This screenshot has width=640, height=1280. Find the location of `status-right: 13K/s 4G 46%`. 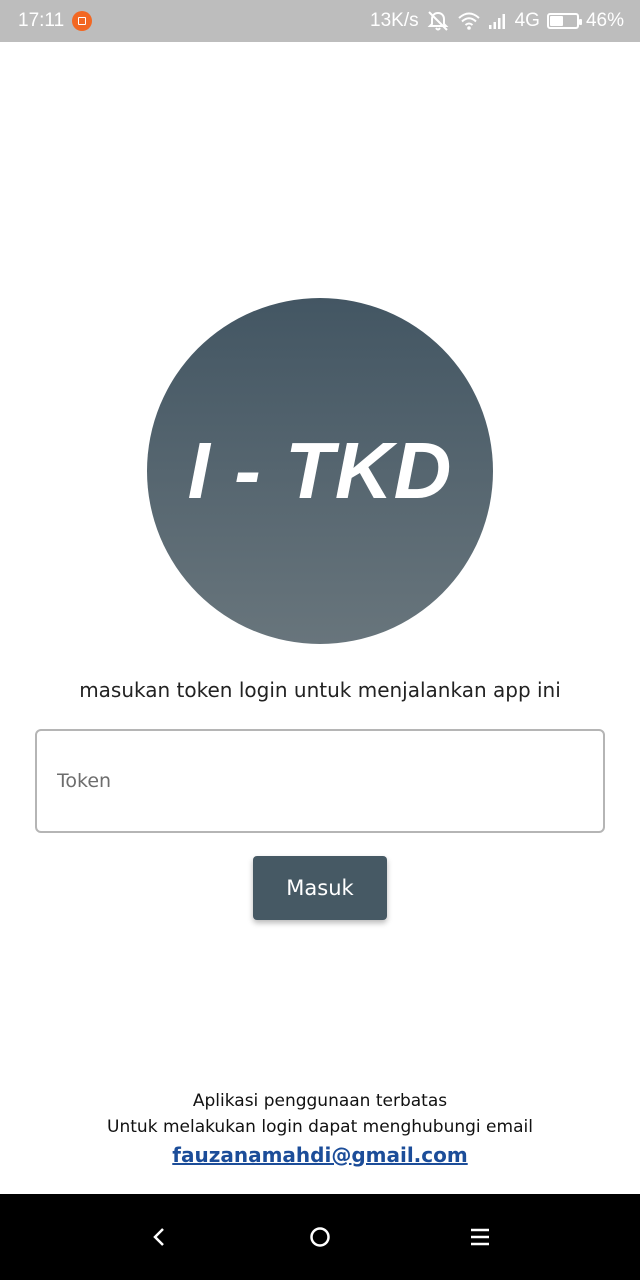

status-right: 13K/s 4G 46% is located at coordinates (497, 21).